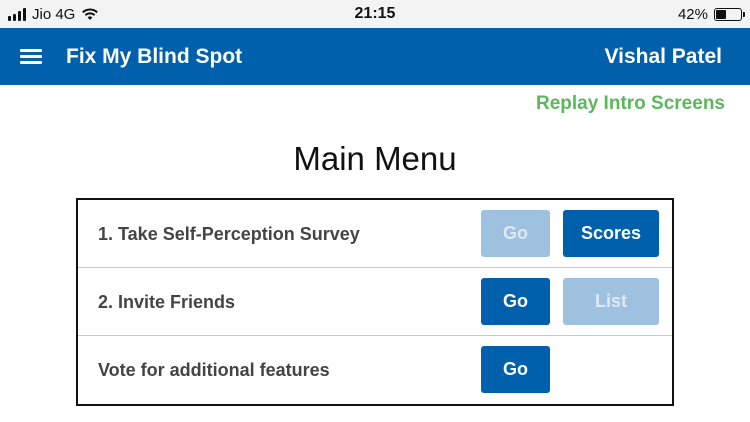  What do you see at coordinates (515, 233) in the screenshot?
I see `survey-go-button: Go` at bounding box center [515, 233].